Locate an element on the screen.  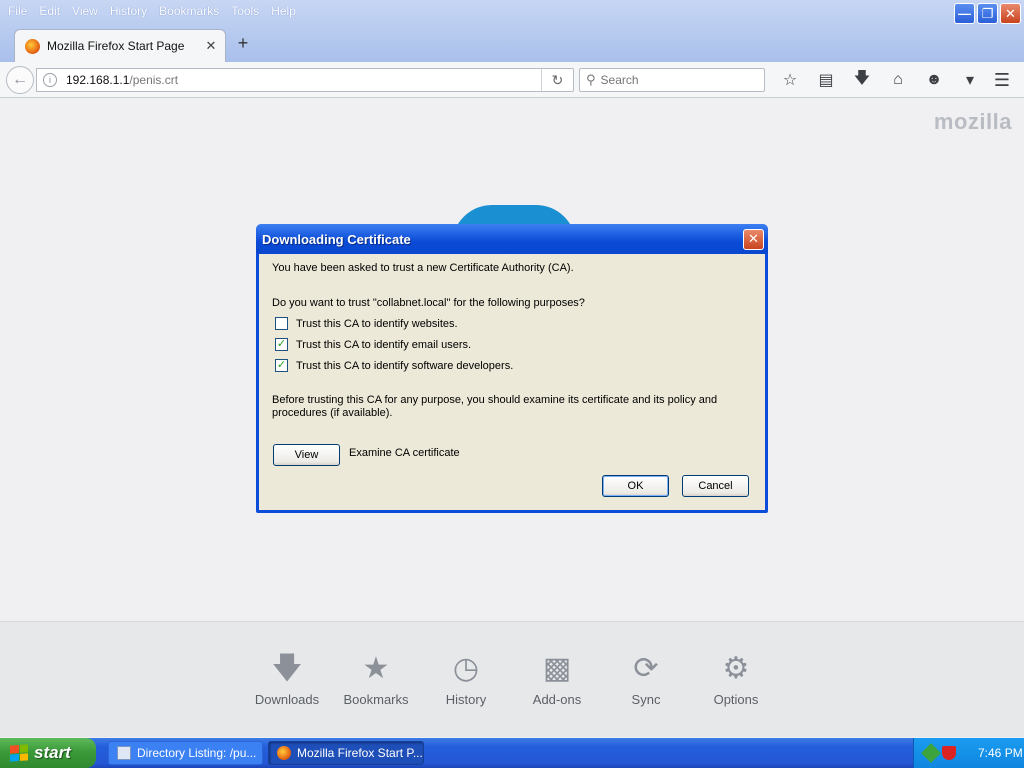
smiley-feedback-icon: ☻ is located at coordinates (934, 80).